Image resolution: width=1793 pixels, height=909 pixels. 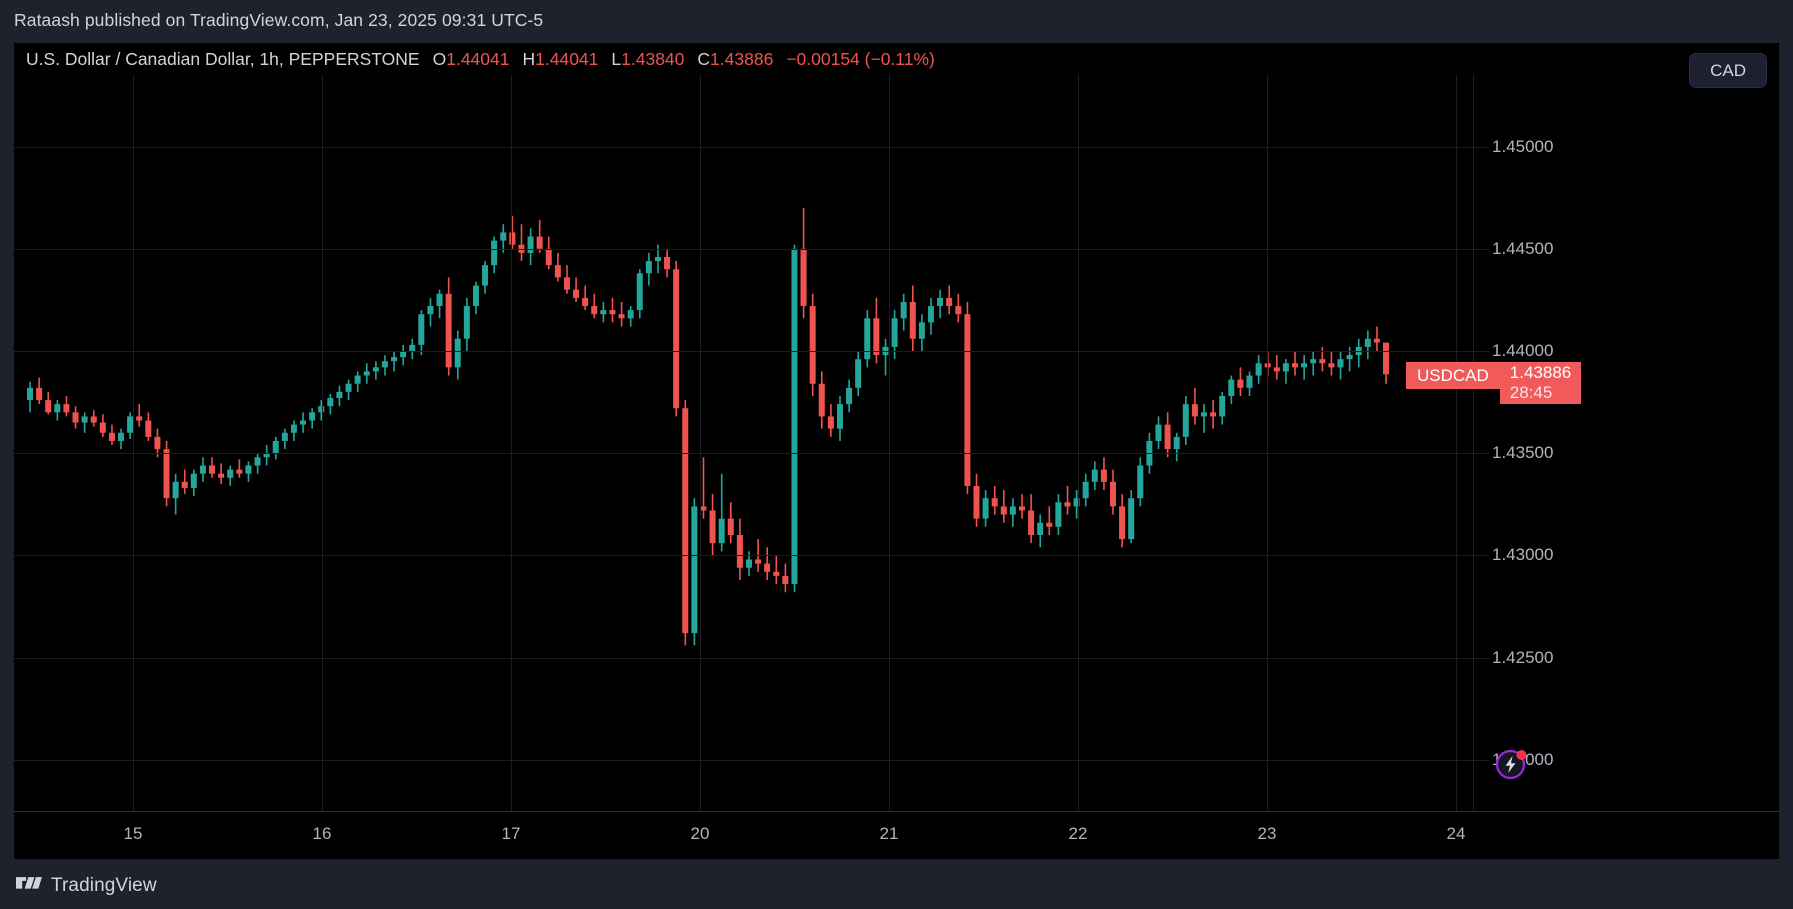 I want to click on price-axis-label: 1.44500, so click(x=1523, y=248).